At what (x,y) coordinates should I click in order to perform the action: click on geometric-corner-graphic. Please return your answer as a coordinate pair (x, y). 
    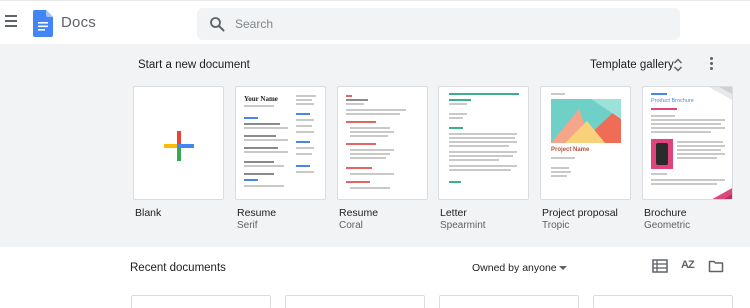
    Looking at the image, I should click on (720, 93).